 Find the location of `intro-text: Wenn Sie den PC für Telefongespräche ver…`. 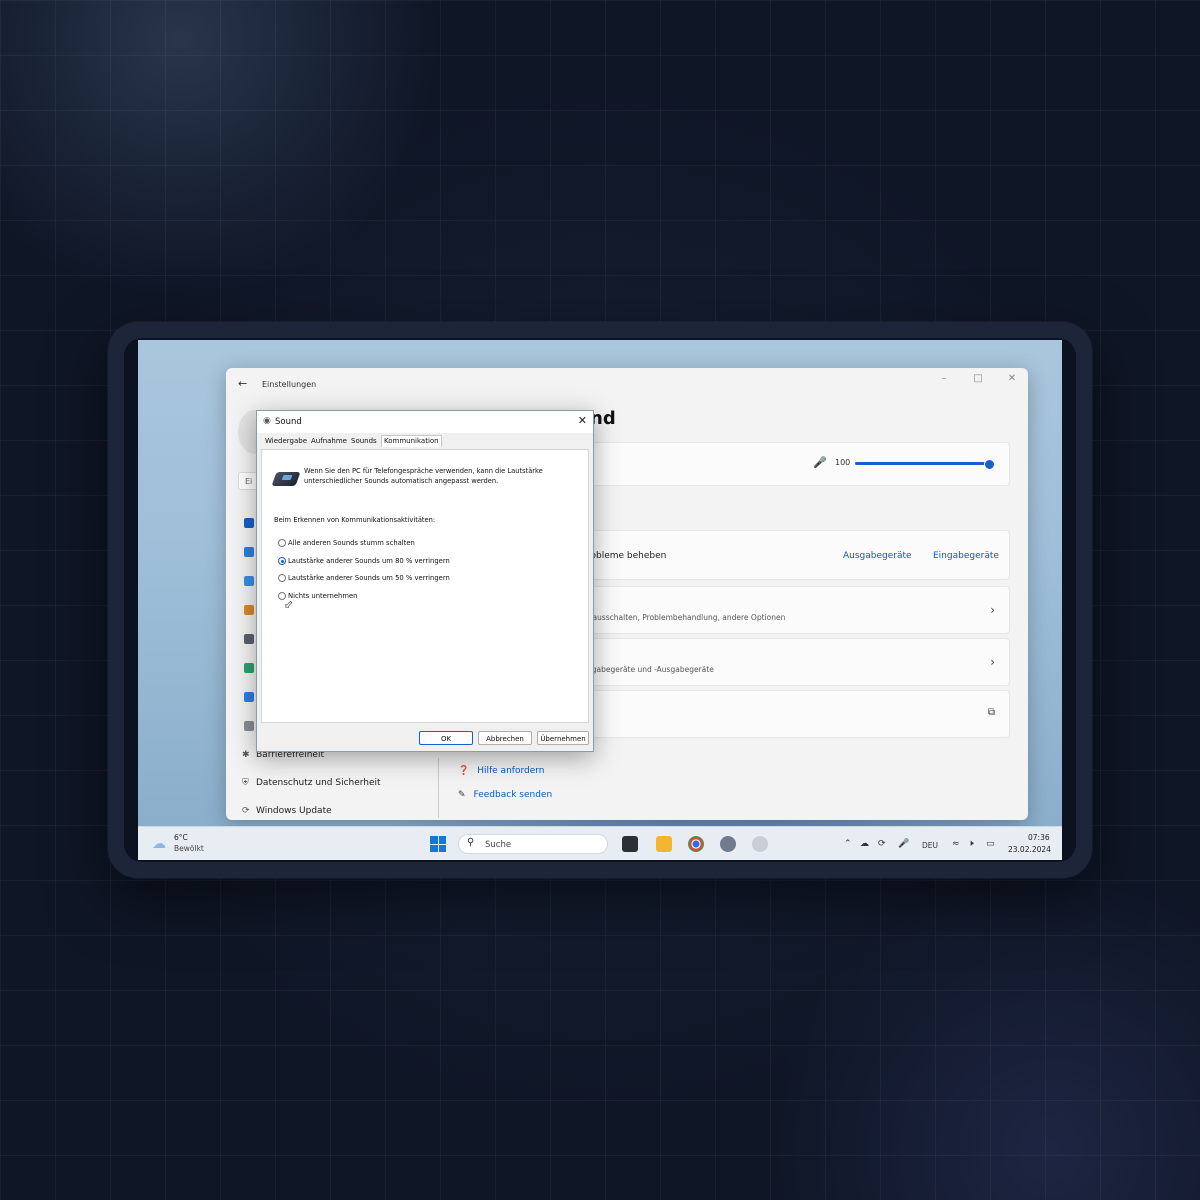

intro-text: Wenn Sie den PC für Telefongespräche ver… is located at coordinates (423, 476).